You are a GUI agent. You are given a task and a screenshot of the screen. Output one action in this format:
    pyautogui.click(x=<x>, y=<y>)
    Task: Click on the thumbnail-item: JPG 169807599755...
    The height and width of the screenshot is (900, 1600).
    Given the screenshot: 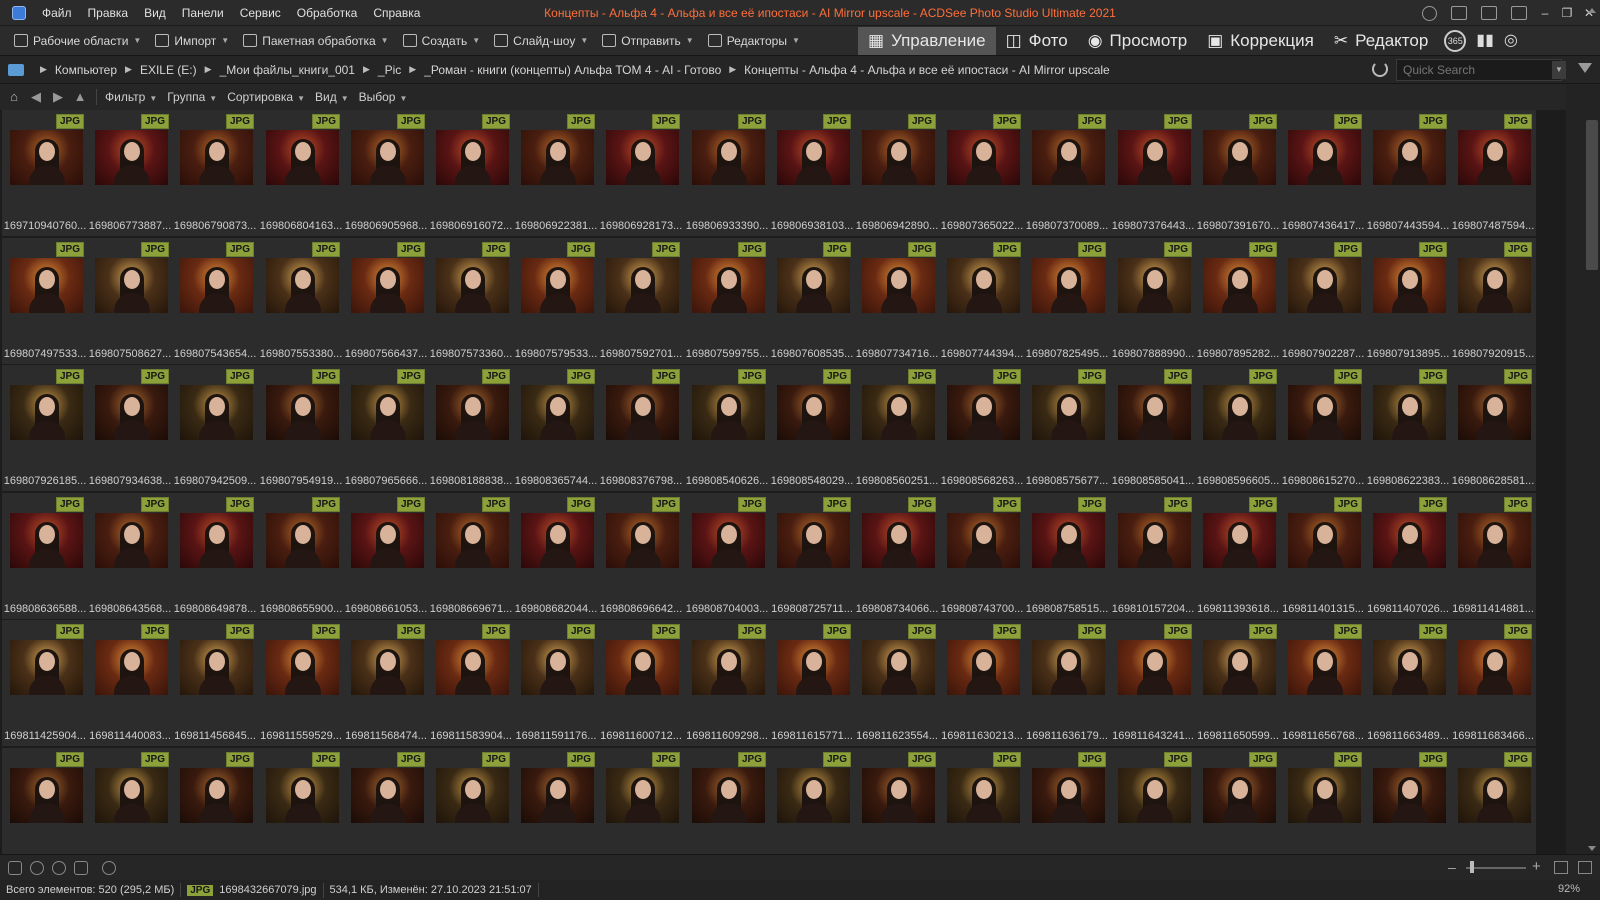 What is the action you would take?
    pyautogui.click(x=727, y=301)
    